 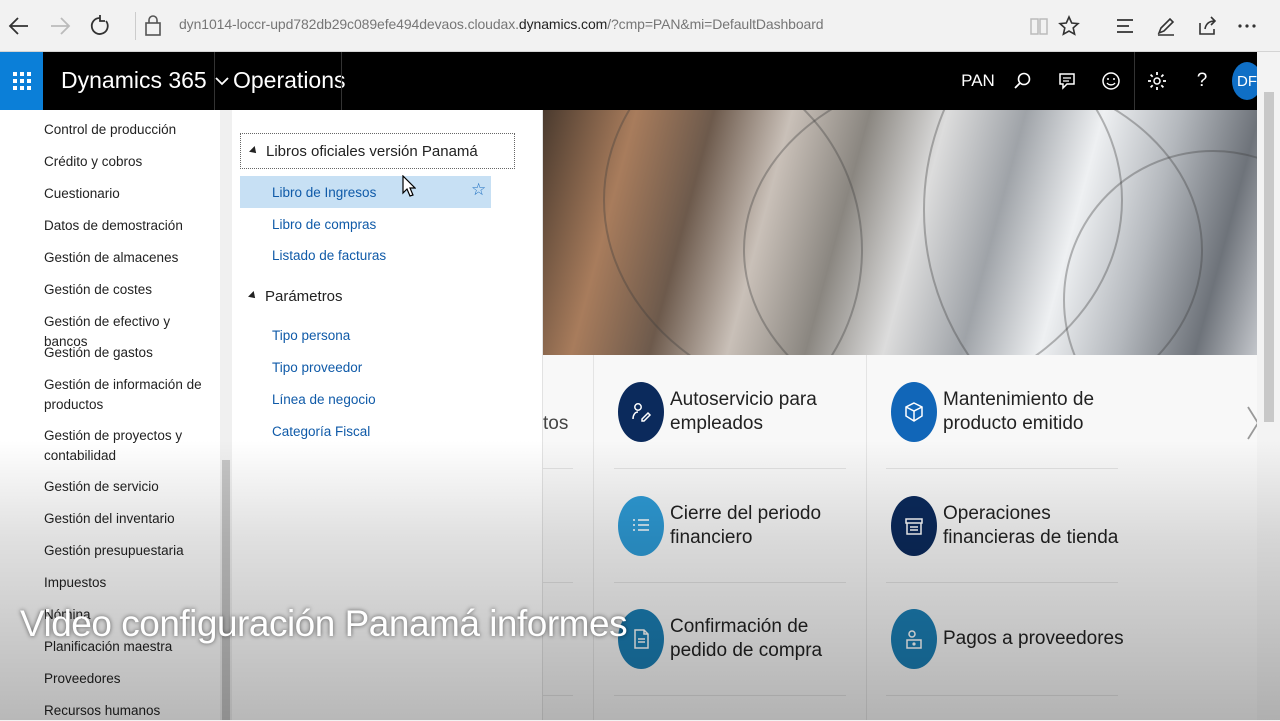 I want to click on tile-autoservicio-empleados: Autoservicio para empleados, so click(x=739, y=412).